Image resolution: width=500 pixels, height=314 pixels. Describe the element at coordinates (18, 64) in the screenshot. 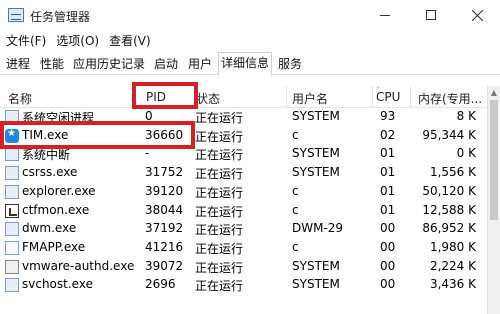

I see `tab-processes: 进程` at that location.